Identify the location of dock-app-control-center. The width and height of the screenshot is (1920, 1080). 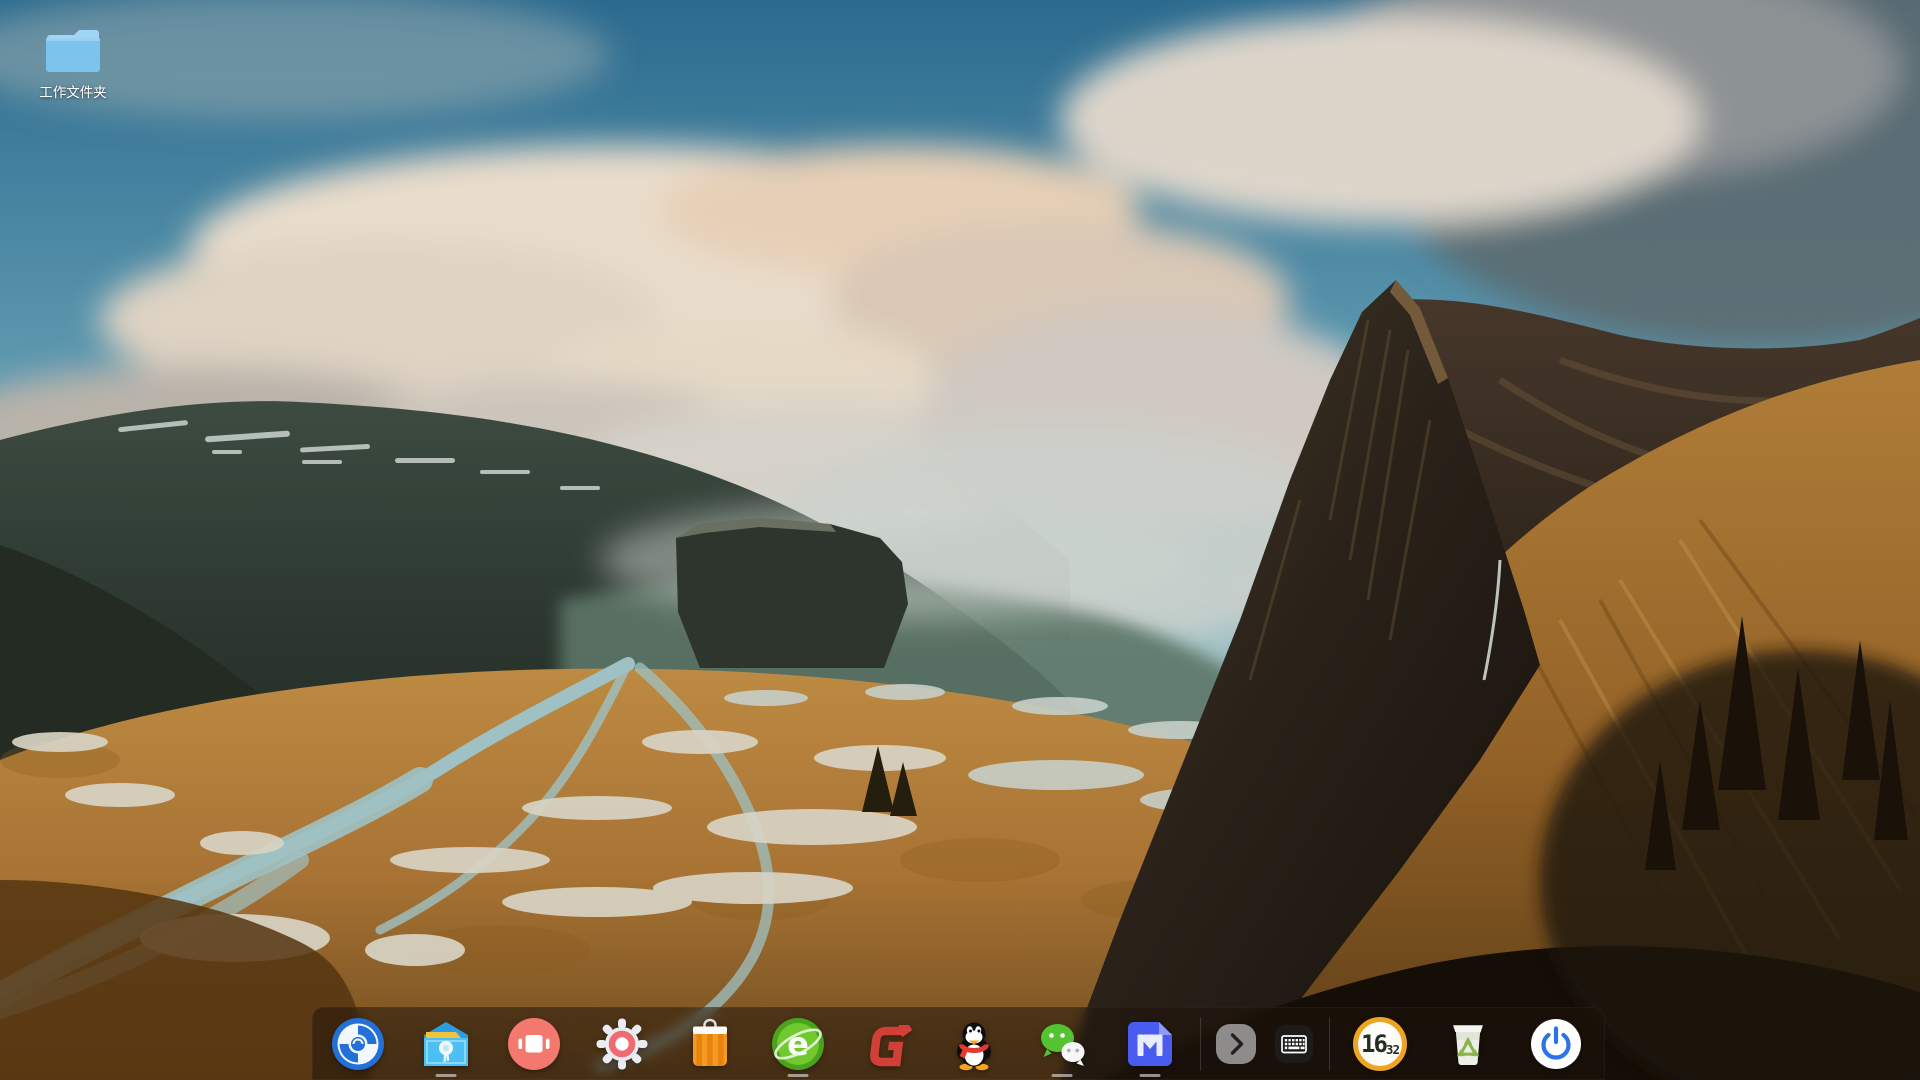
(622, 1043).